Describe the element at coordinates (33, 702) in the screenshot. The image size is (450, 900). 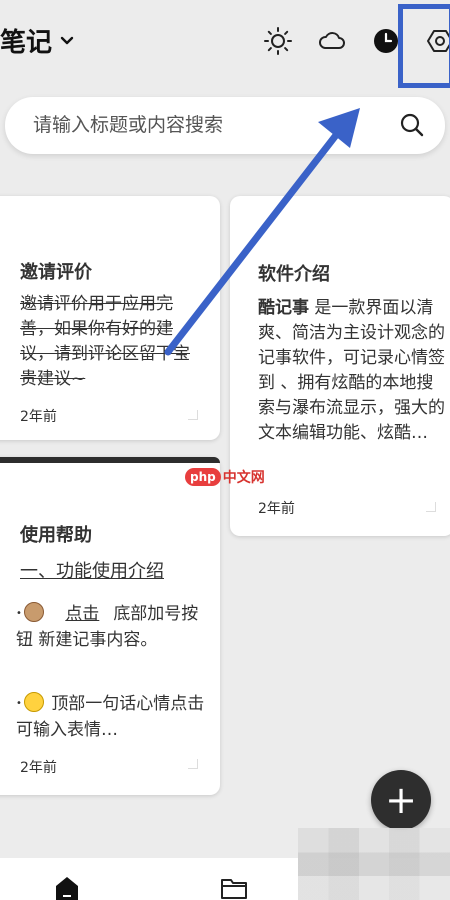
I see `smile-emoji-icon` at that location.